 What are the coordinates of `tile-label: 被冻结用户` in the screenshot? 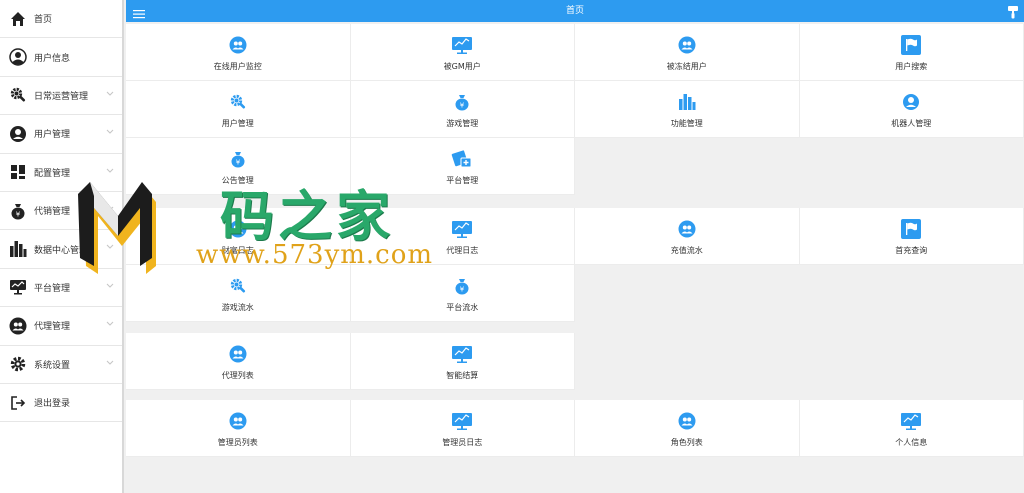 It's located at (686, 66).